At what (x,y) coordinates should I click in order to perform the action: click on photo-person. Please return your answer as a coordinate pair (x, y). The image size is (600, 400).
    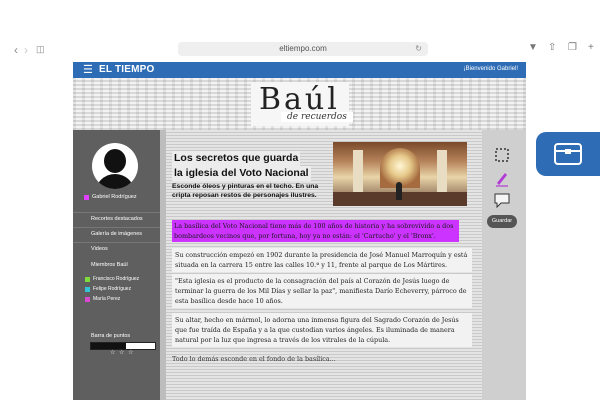
    Looking at the image, I should click on (399, 191).